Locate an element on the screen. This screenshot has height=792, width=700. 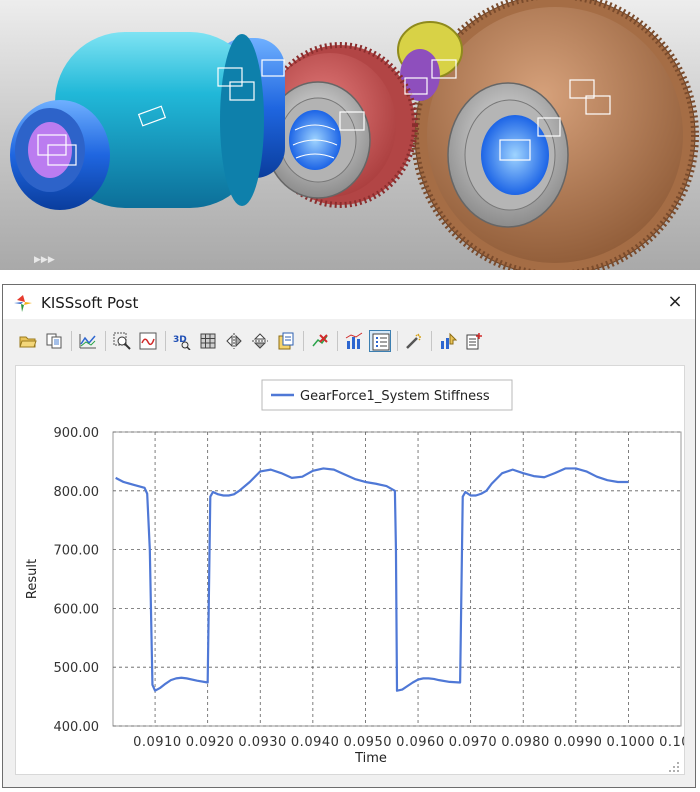
y-axis-label: Result is located at coordinates (32, 579).